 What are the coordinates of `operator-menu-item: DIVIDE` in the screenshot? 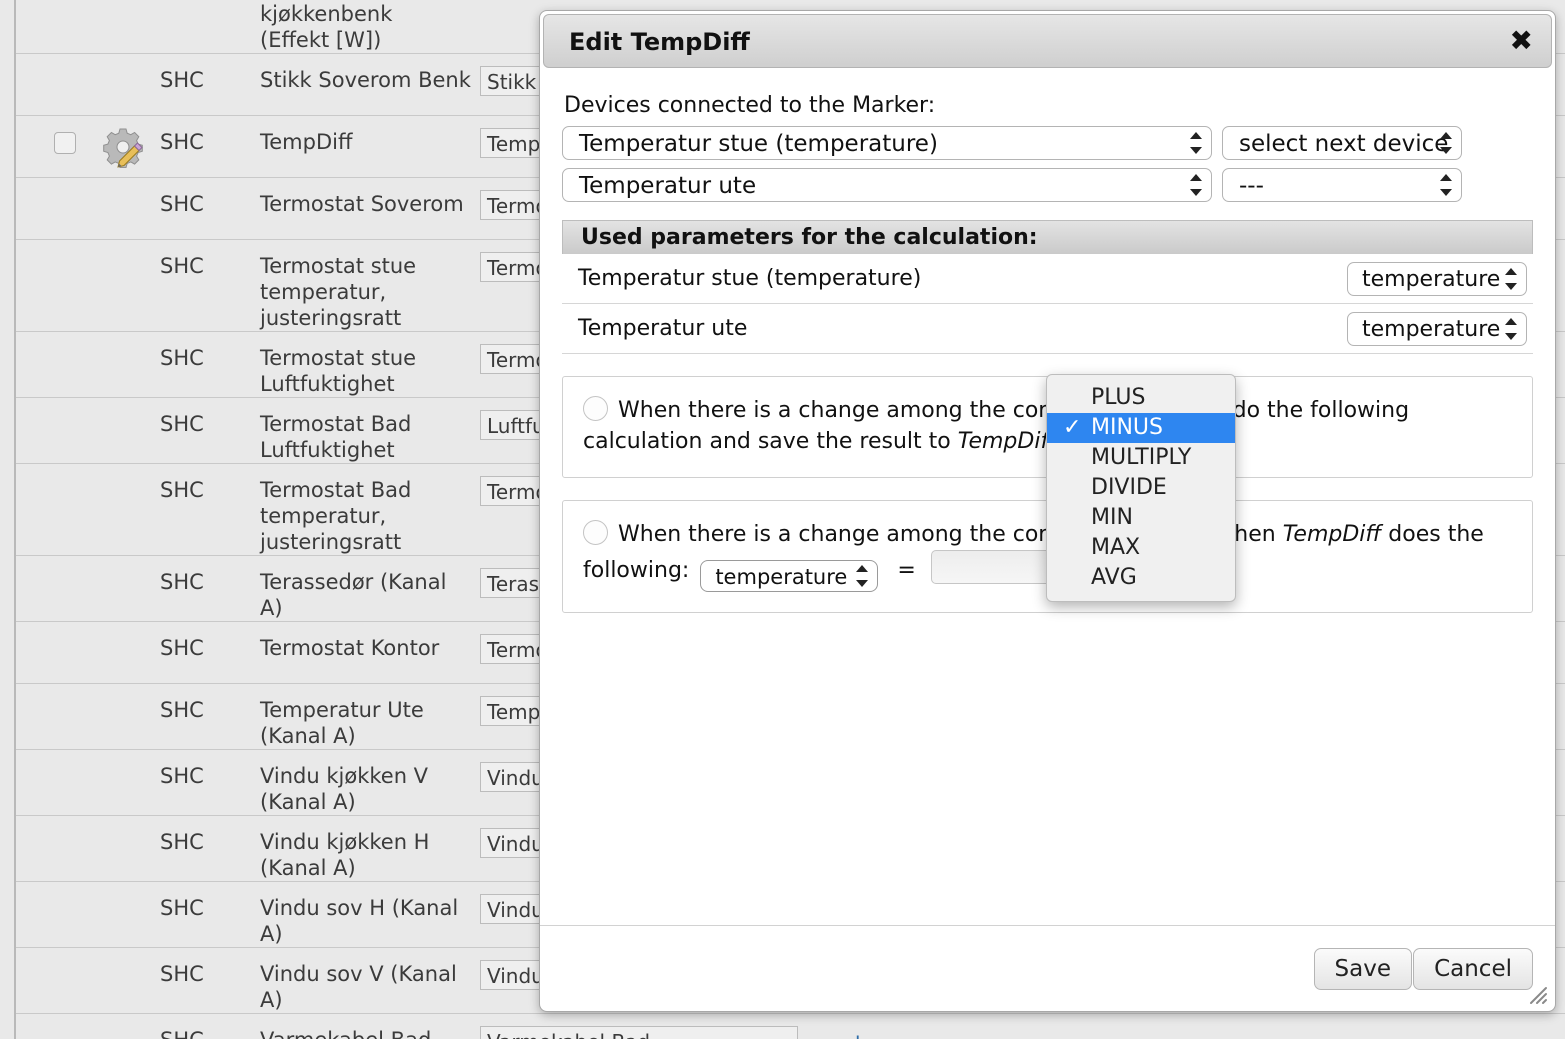 It's located at (1141, 488).